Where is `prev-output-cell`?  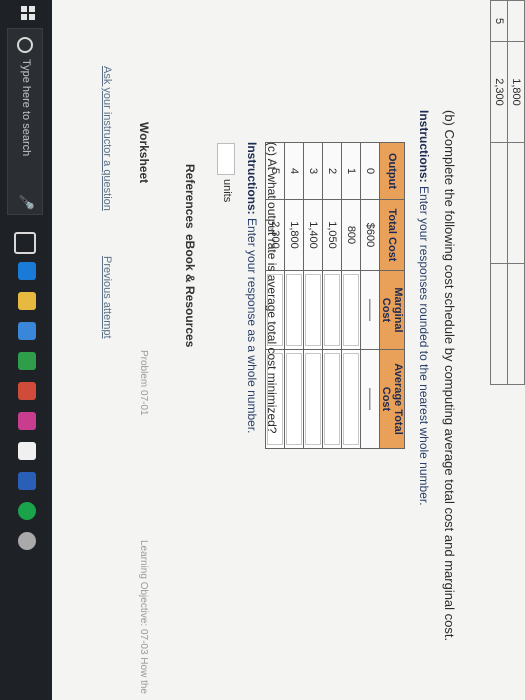 prev-output-cell is located at coordinates (516, 21).